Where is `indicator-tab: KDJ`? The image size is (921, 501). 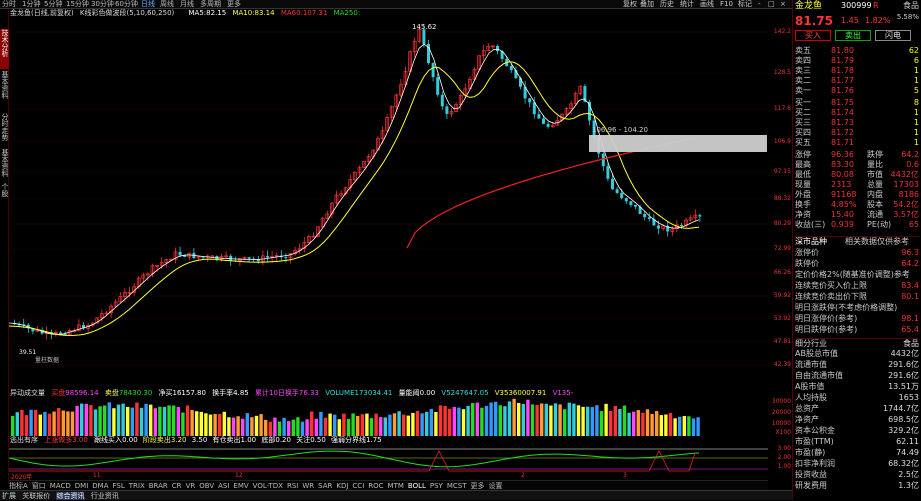 indicator-tab: KDJ is located at coordinates (342, 486).